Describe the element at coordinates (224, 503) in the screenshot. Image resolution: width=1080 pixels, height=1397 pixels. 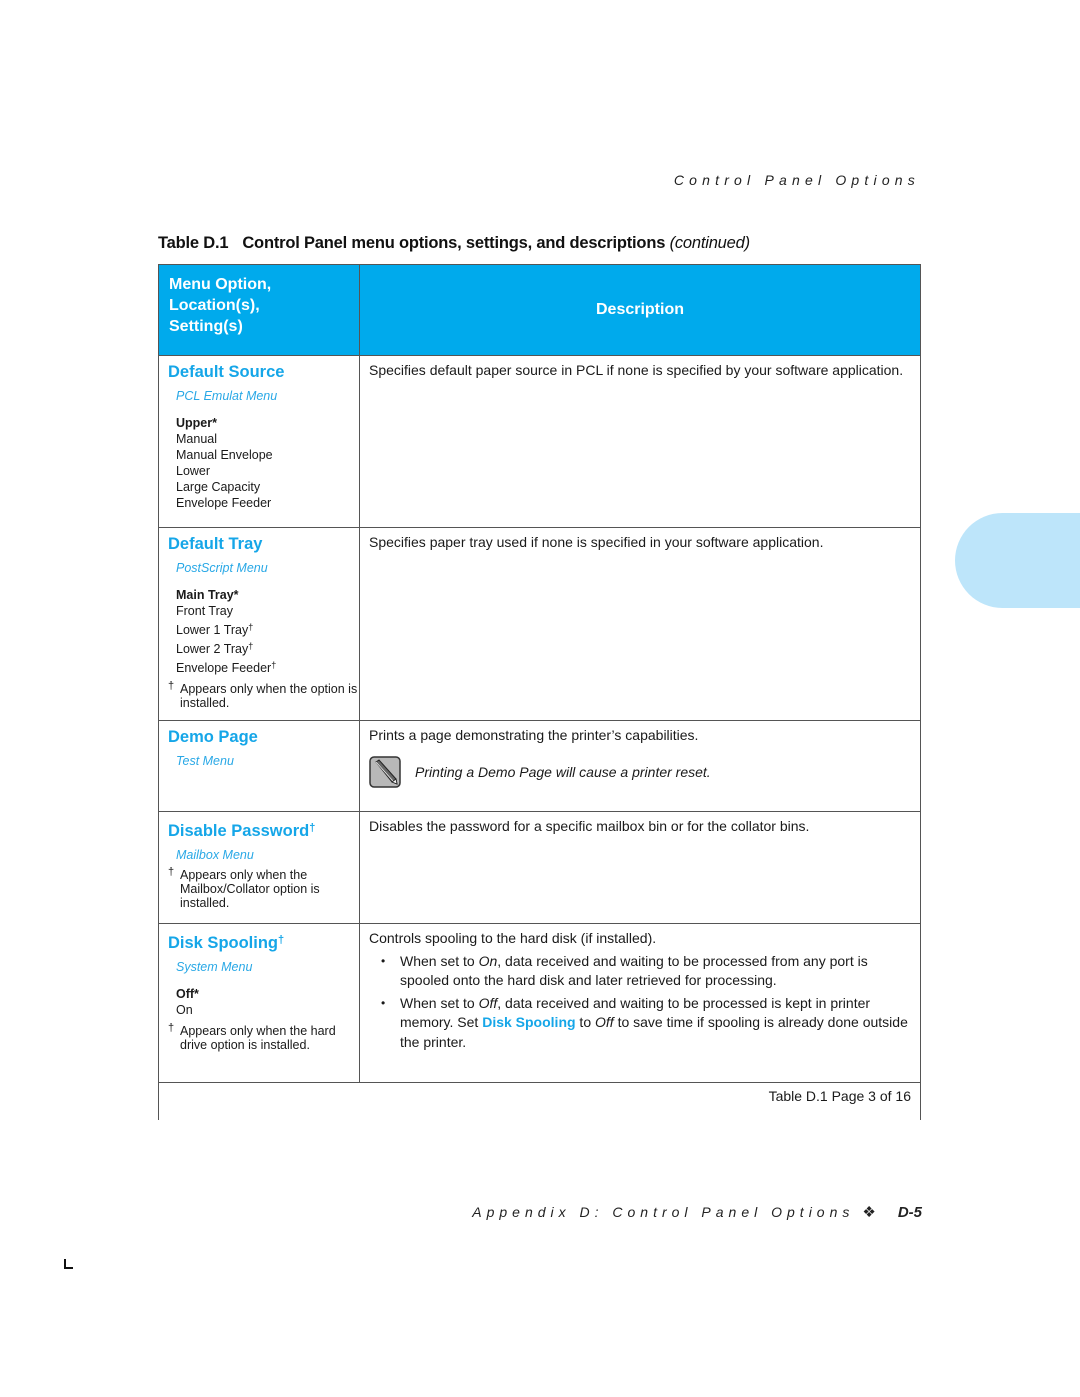
I see `setting-item: Envelope Feeder` at that location.